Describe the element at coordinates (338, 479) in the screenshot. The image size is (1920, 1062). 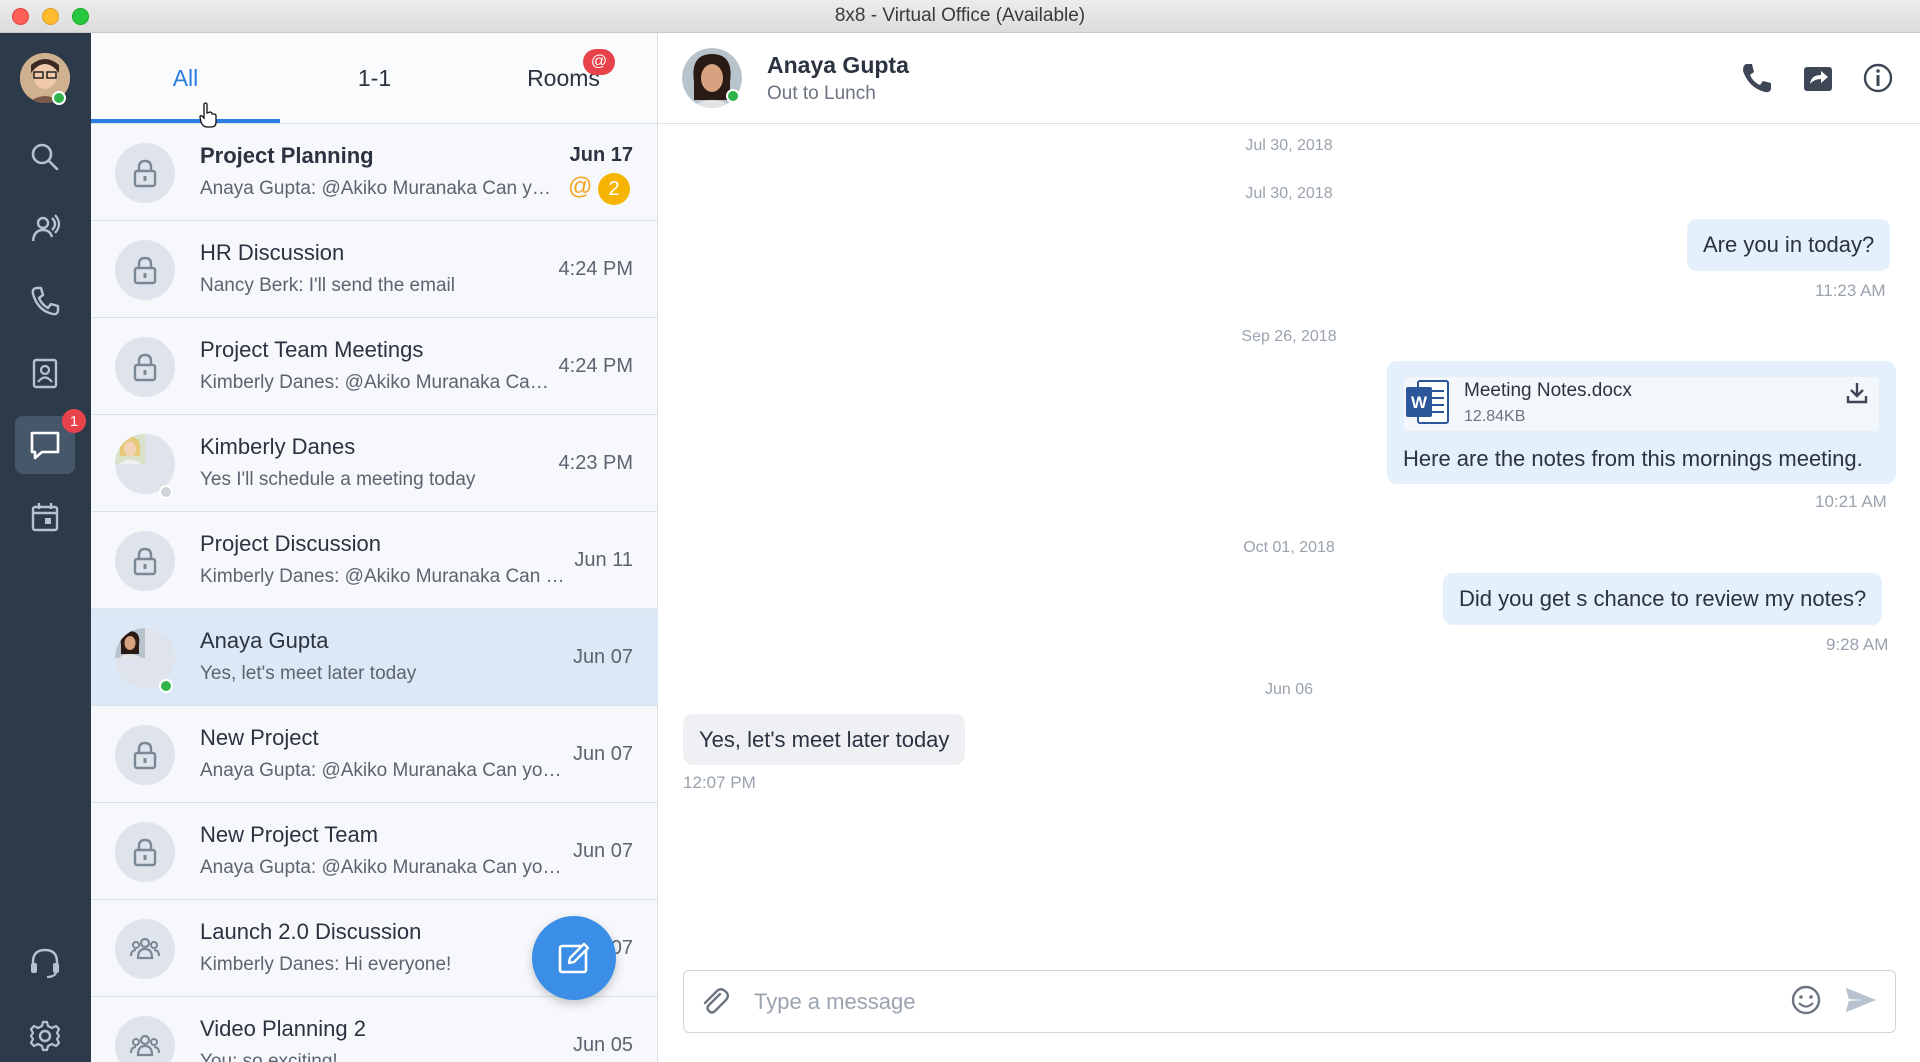
I see `conversation-preview: Yes I'll schedule a meeting today` at that location.